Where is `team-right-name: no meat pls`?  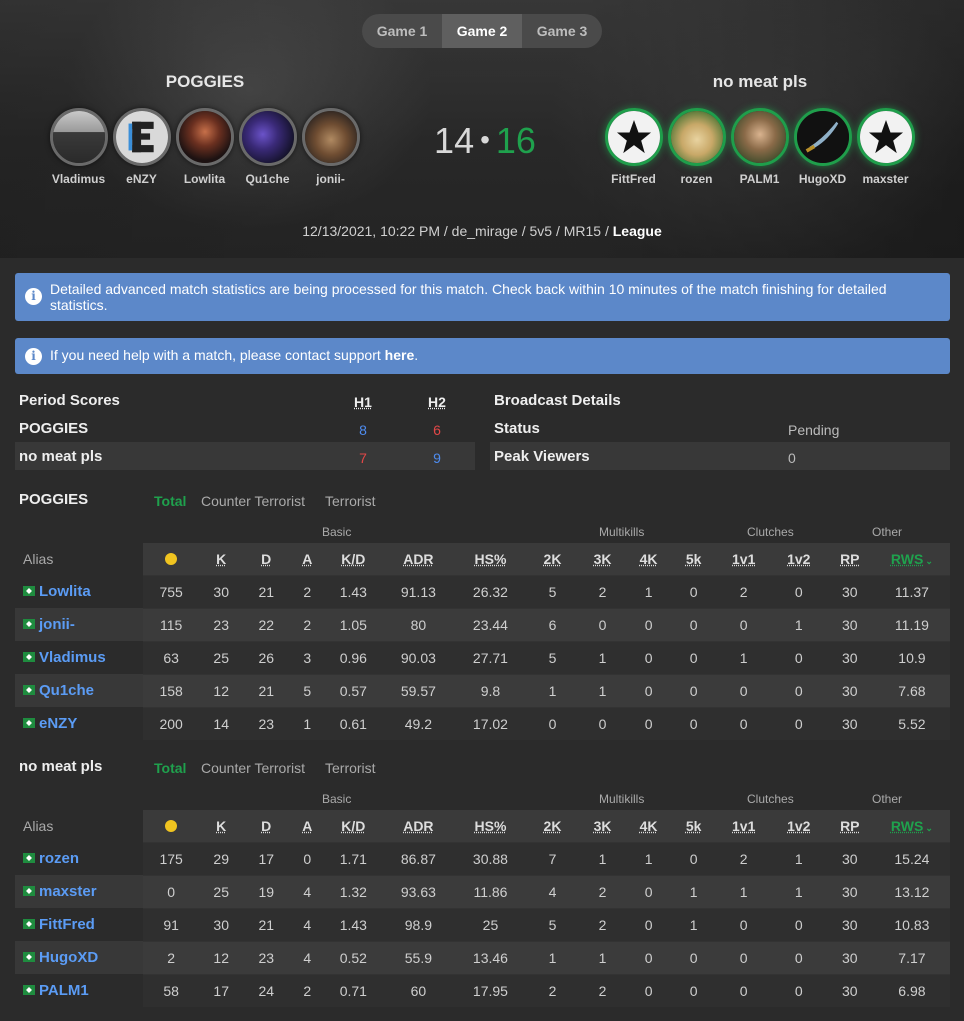
team-right-name: no meat pls is located at coordinates (760, 82).